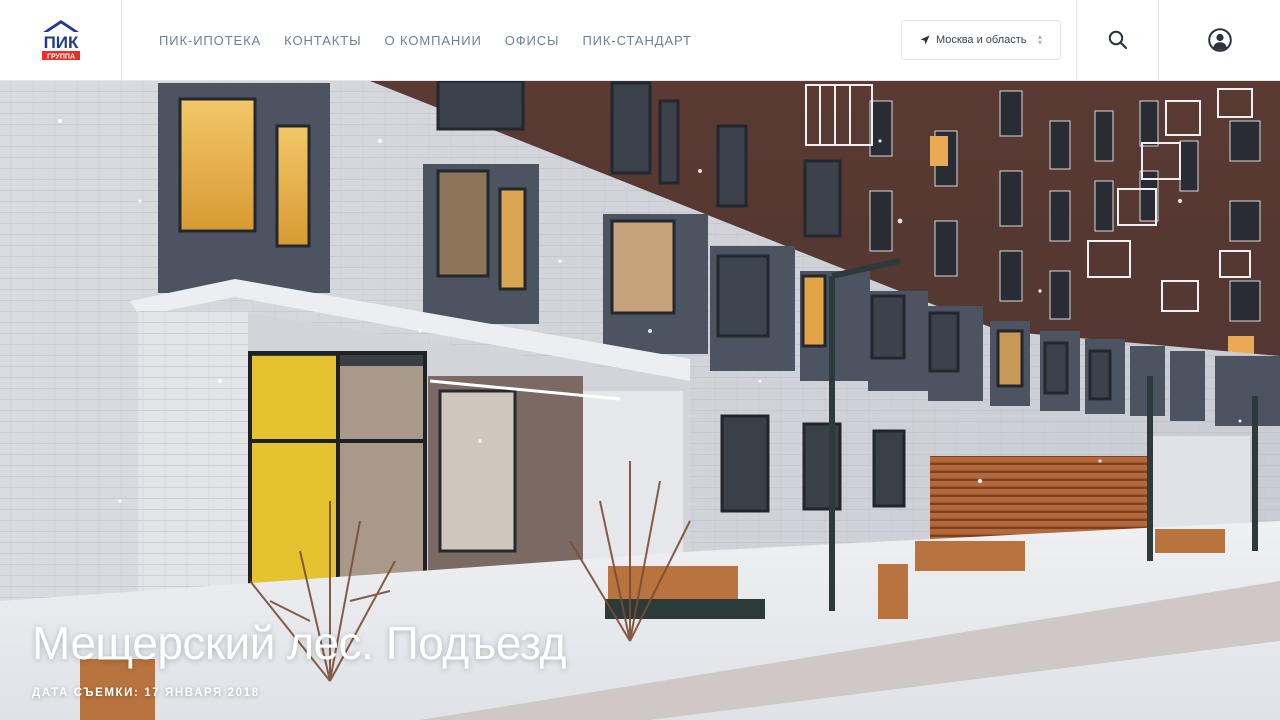 The width and height of the screenshot is (1280, 720). Describe the element at coordinates (210, 40) in the screenshot. I see `nav-item-pik-ipoteka: ПИК-ИПОТЕКА` at that location.